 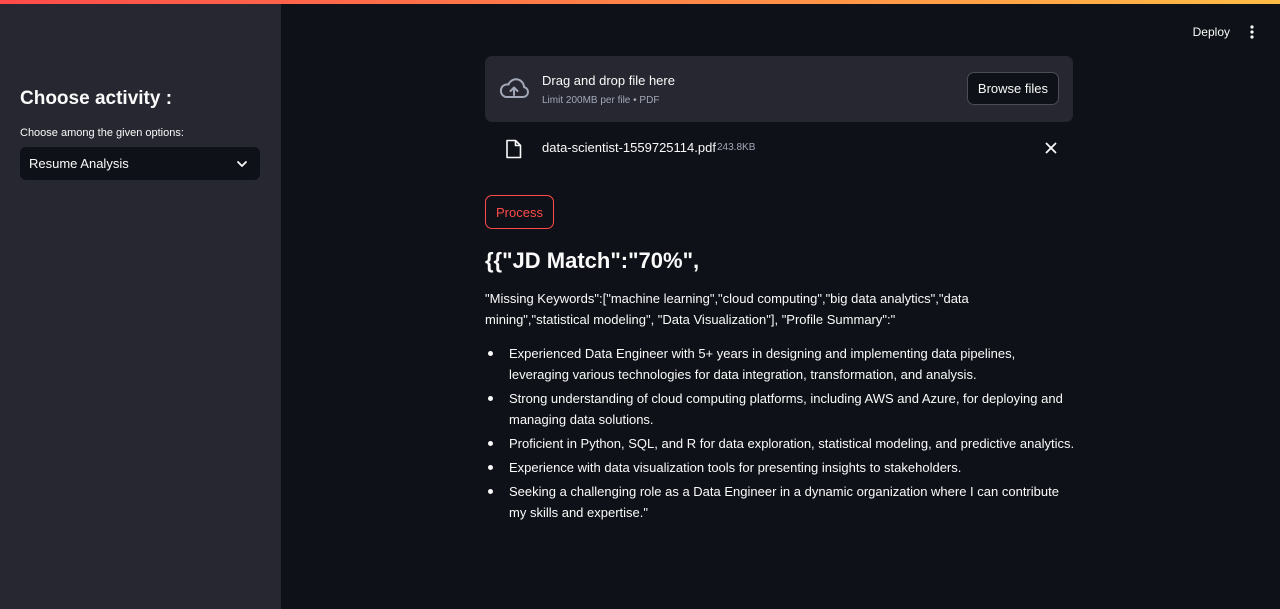 What do you see at coordinates (779, 148) in the screenshot?
I see `uploaded-file-row: data-scientist-1559725114.pdf 243.8KB` at bounding box center [779, 148].